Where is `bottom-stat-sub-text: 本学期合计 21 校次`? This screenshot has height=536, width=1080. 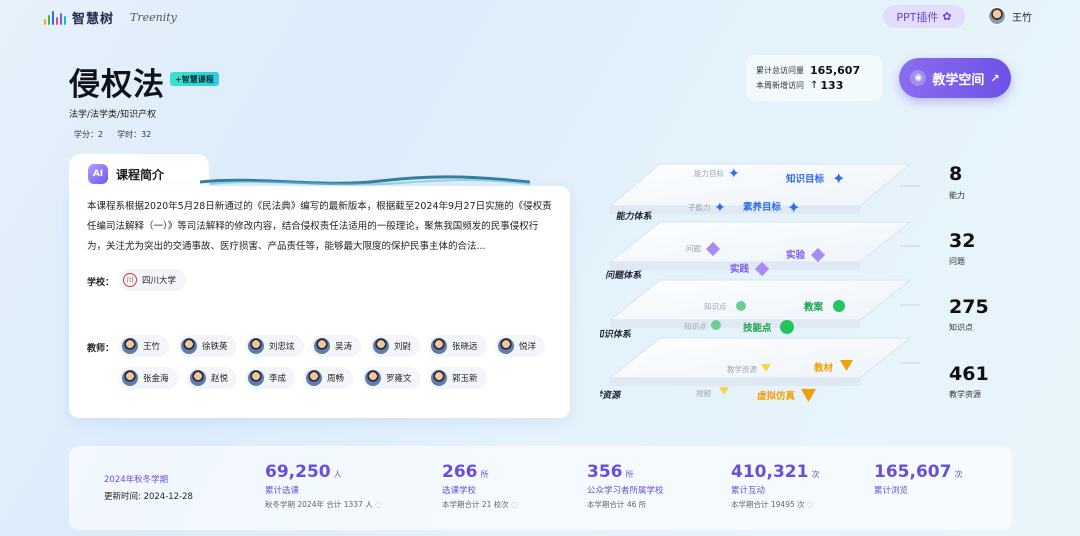
bottom-stat-sub-text: 本学期合计 21 校次 is located at coordinates (475, 504).